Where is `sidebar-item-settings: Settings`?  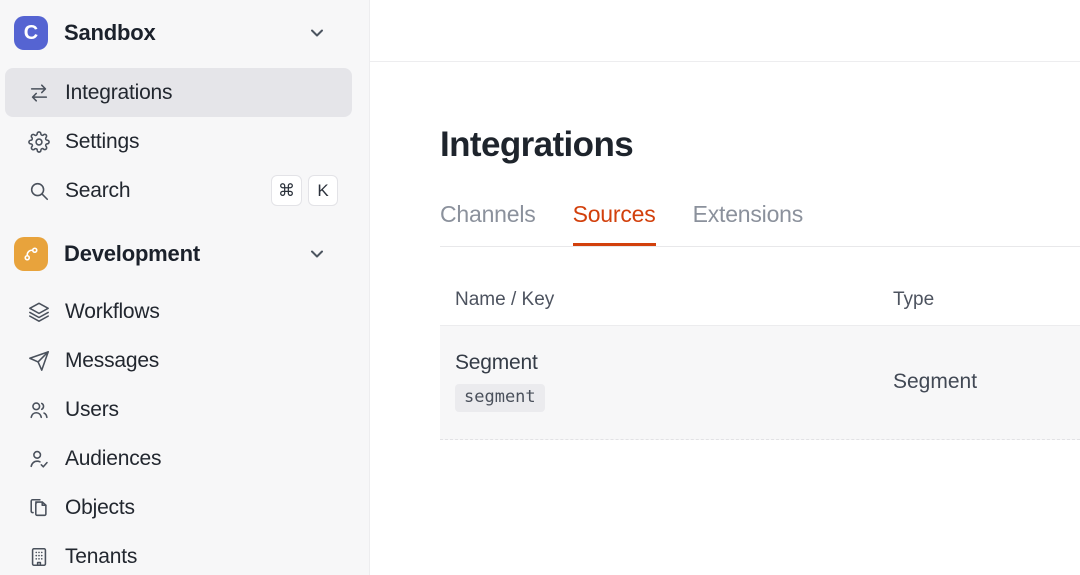
sidebar-item-settings: Settings is located at coordinates (178, 141).